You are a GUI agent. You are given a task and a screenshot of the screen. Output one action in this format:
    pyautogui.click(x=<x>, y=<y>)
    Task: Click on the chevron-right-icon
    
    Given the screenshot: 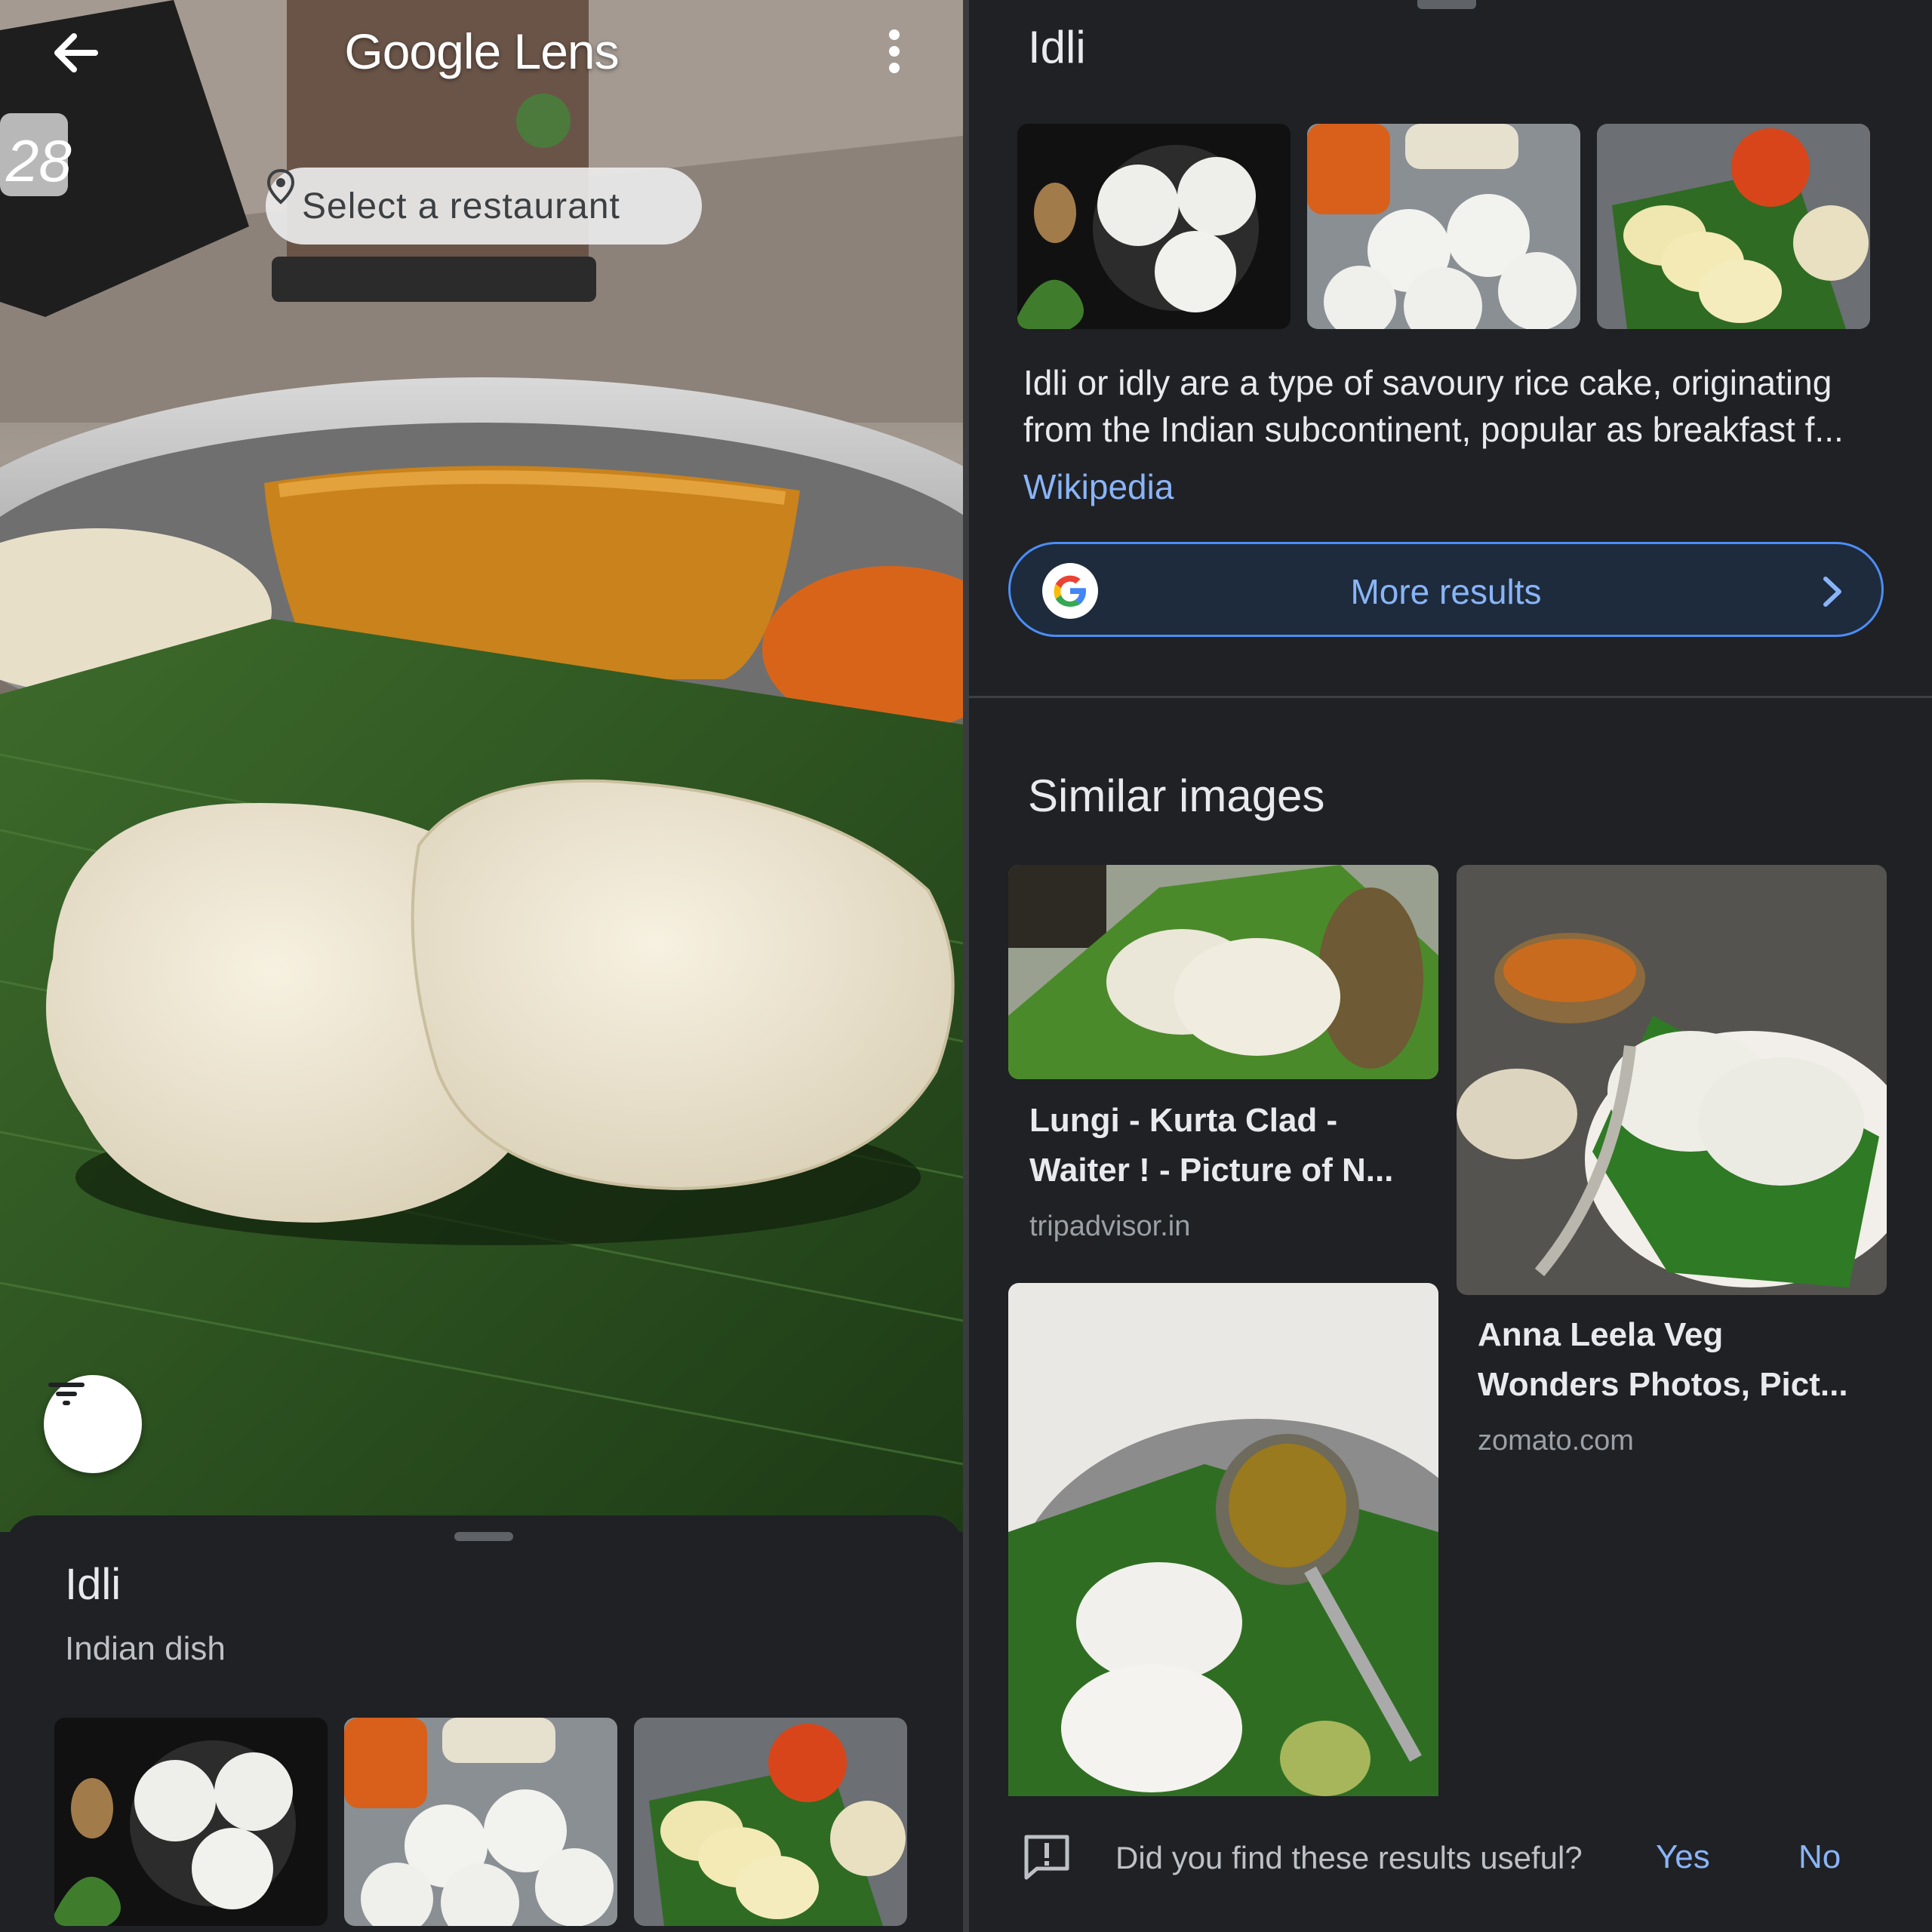 What is the action you would take?
    pyautogui.click(x=1832, y=592)
    